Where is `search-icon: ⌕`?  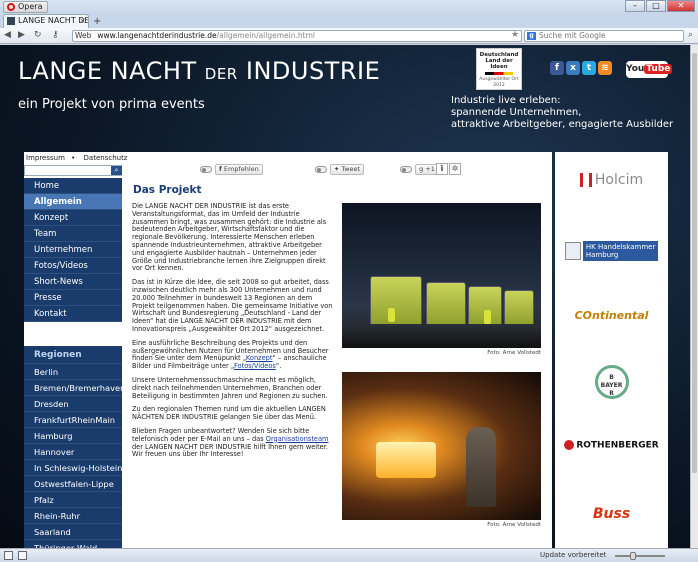
search-icon: ⌕ is located at coordinates (116, 170).